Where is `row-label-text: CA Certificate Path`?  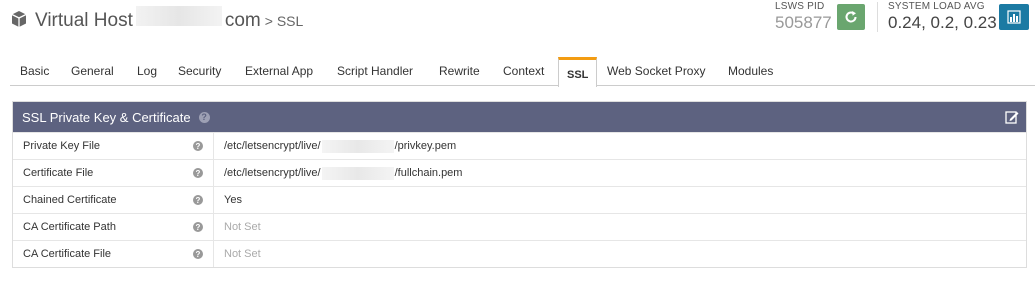
row-label-text: CA Certificate Path is located at coordinates (69, 227).